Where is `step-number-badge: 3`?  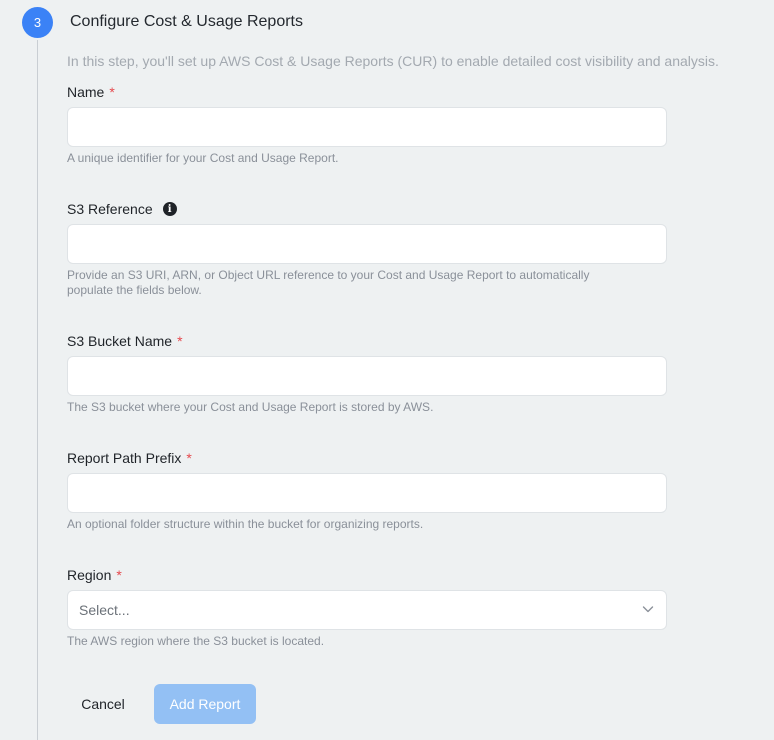
step-number-badge: 3 is located at coordinates (37, 22).